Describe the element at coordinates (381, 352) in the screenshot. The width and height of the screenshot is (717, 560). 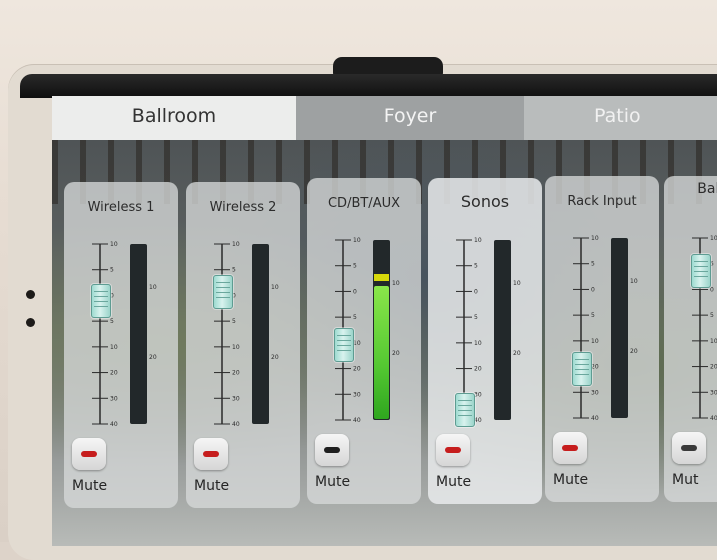
I see `meter-fill` at that location.